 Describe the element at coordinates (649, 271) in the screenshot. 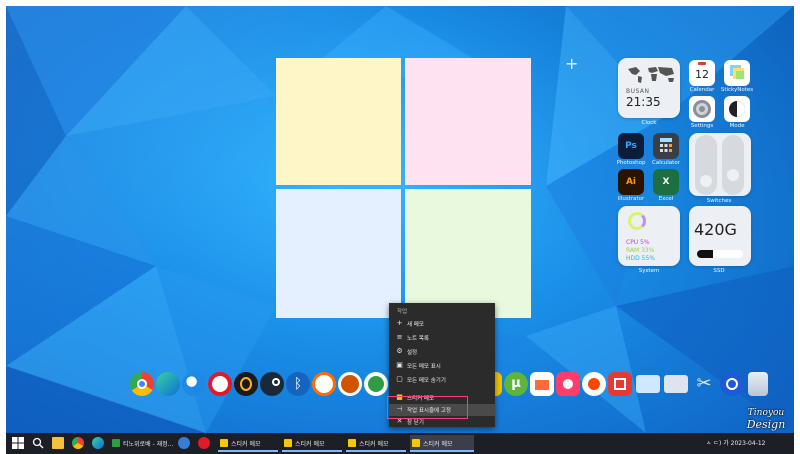

I see `system-label: System` at that location.